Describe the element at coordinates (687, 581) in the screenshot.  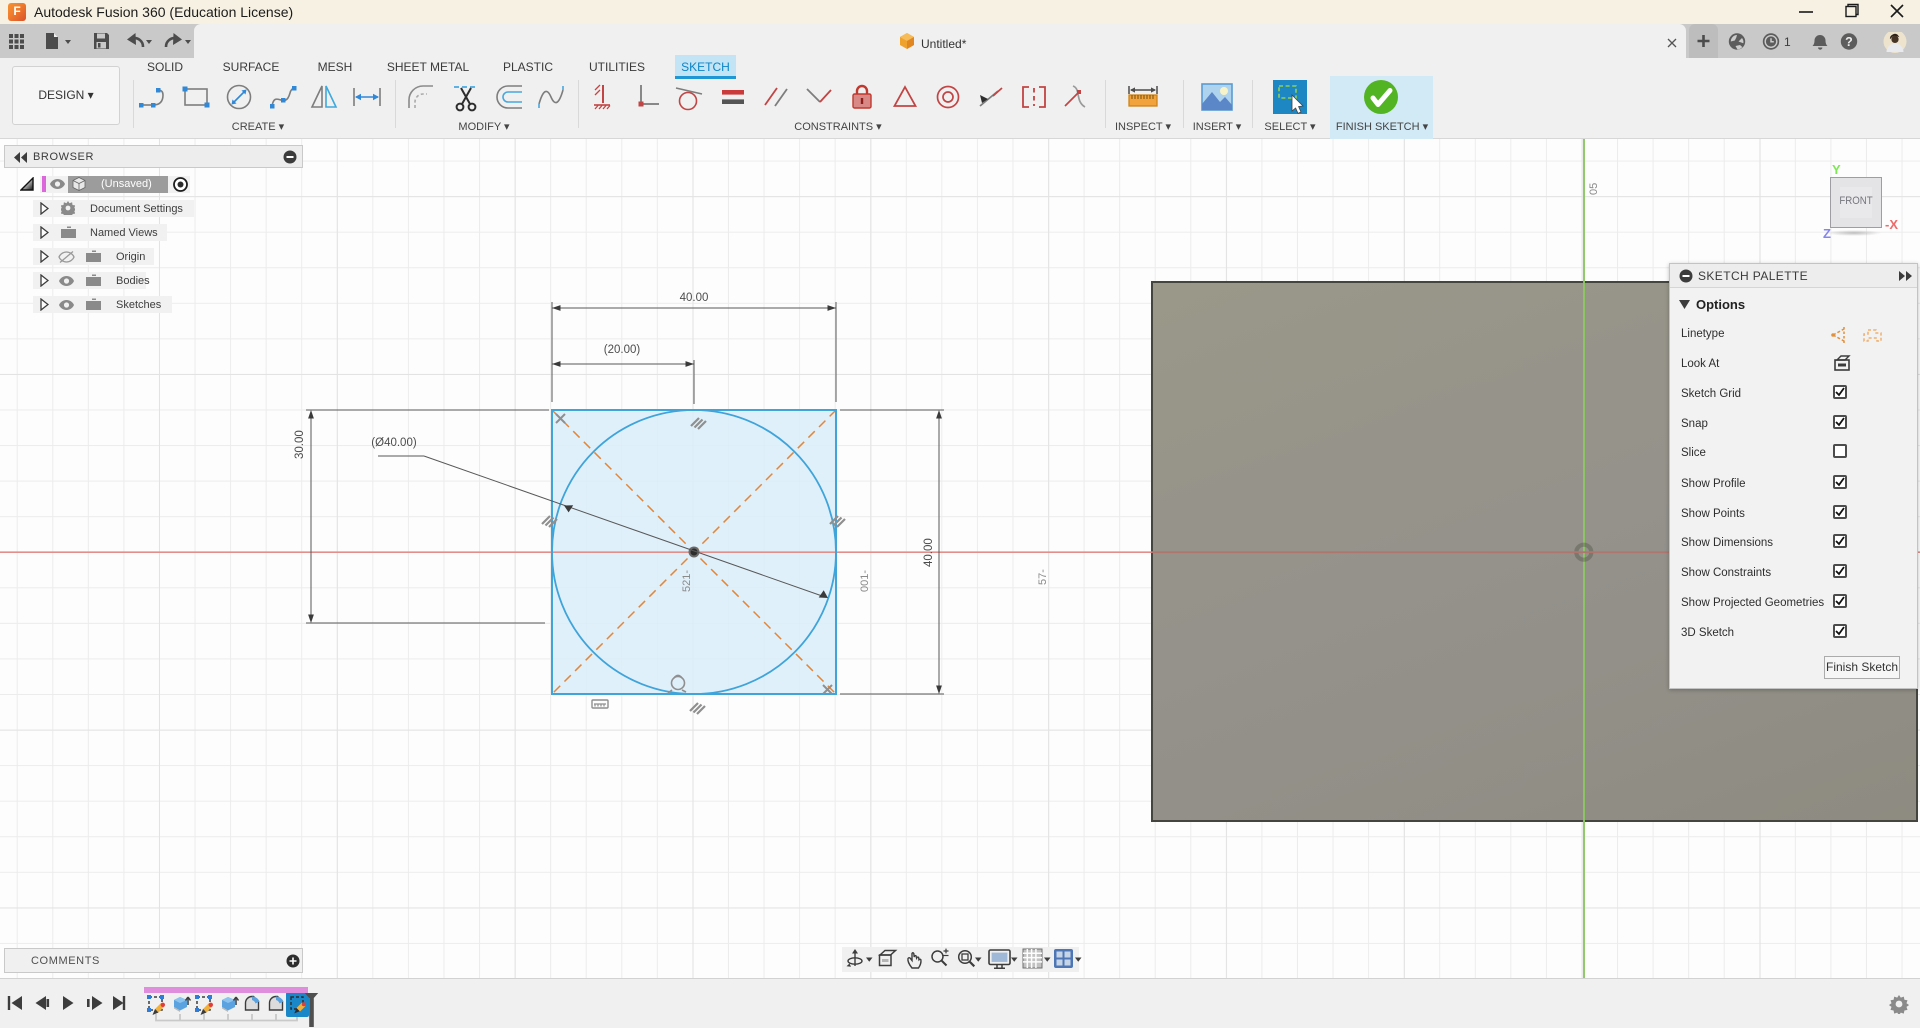
I see `svg-text: 521-` at that location.